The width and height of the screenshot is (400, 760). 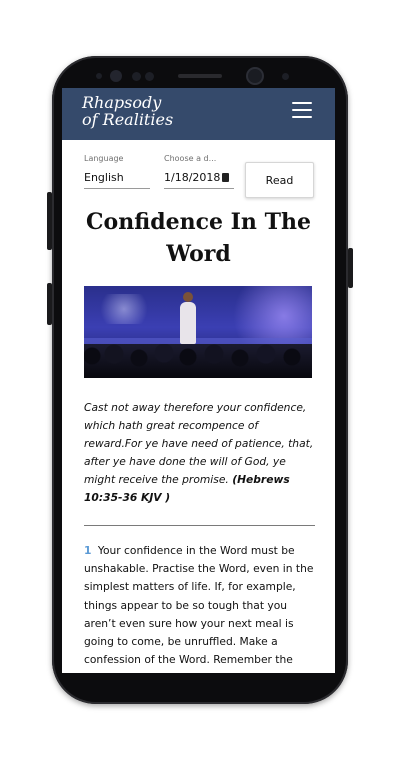 I want to click on calendar-icon, so click(x=225, y=177).